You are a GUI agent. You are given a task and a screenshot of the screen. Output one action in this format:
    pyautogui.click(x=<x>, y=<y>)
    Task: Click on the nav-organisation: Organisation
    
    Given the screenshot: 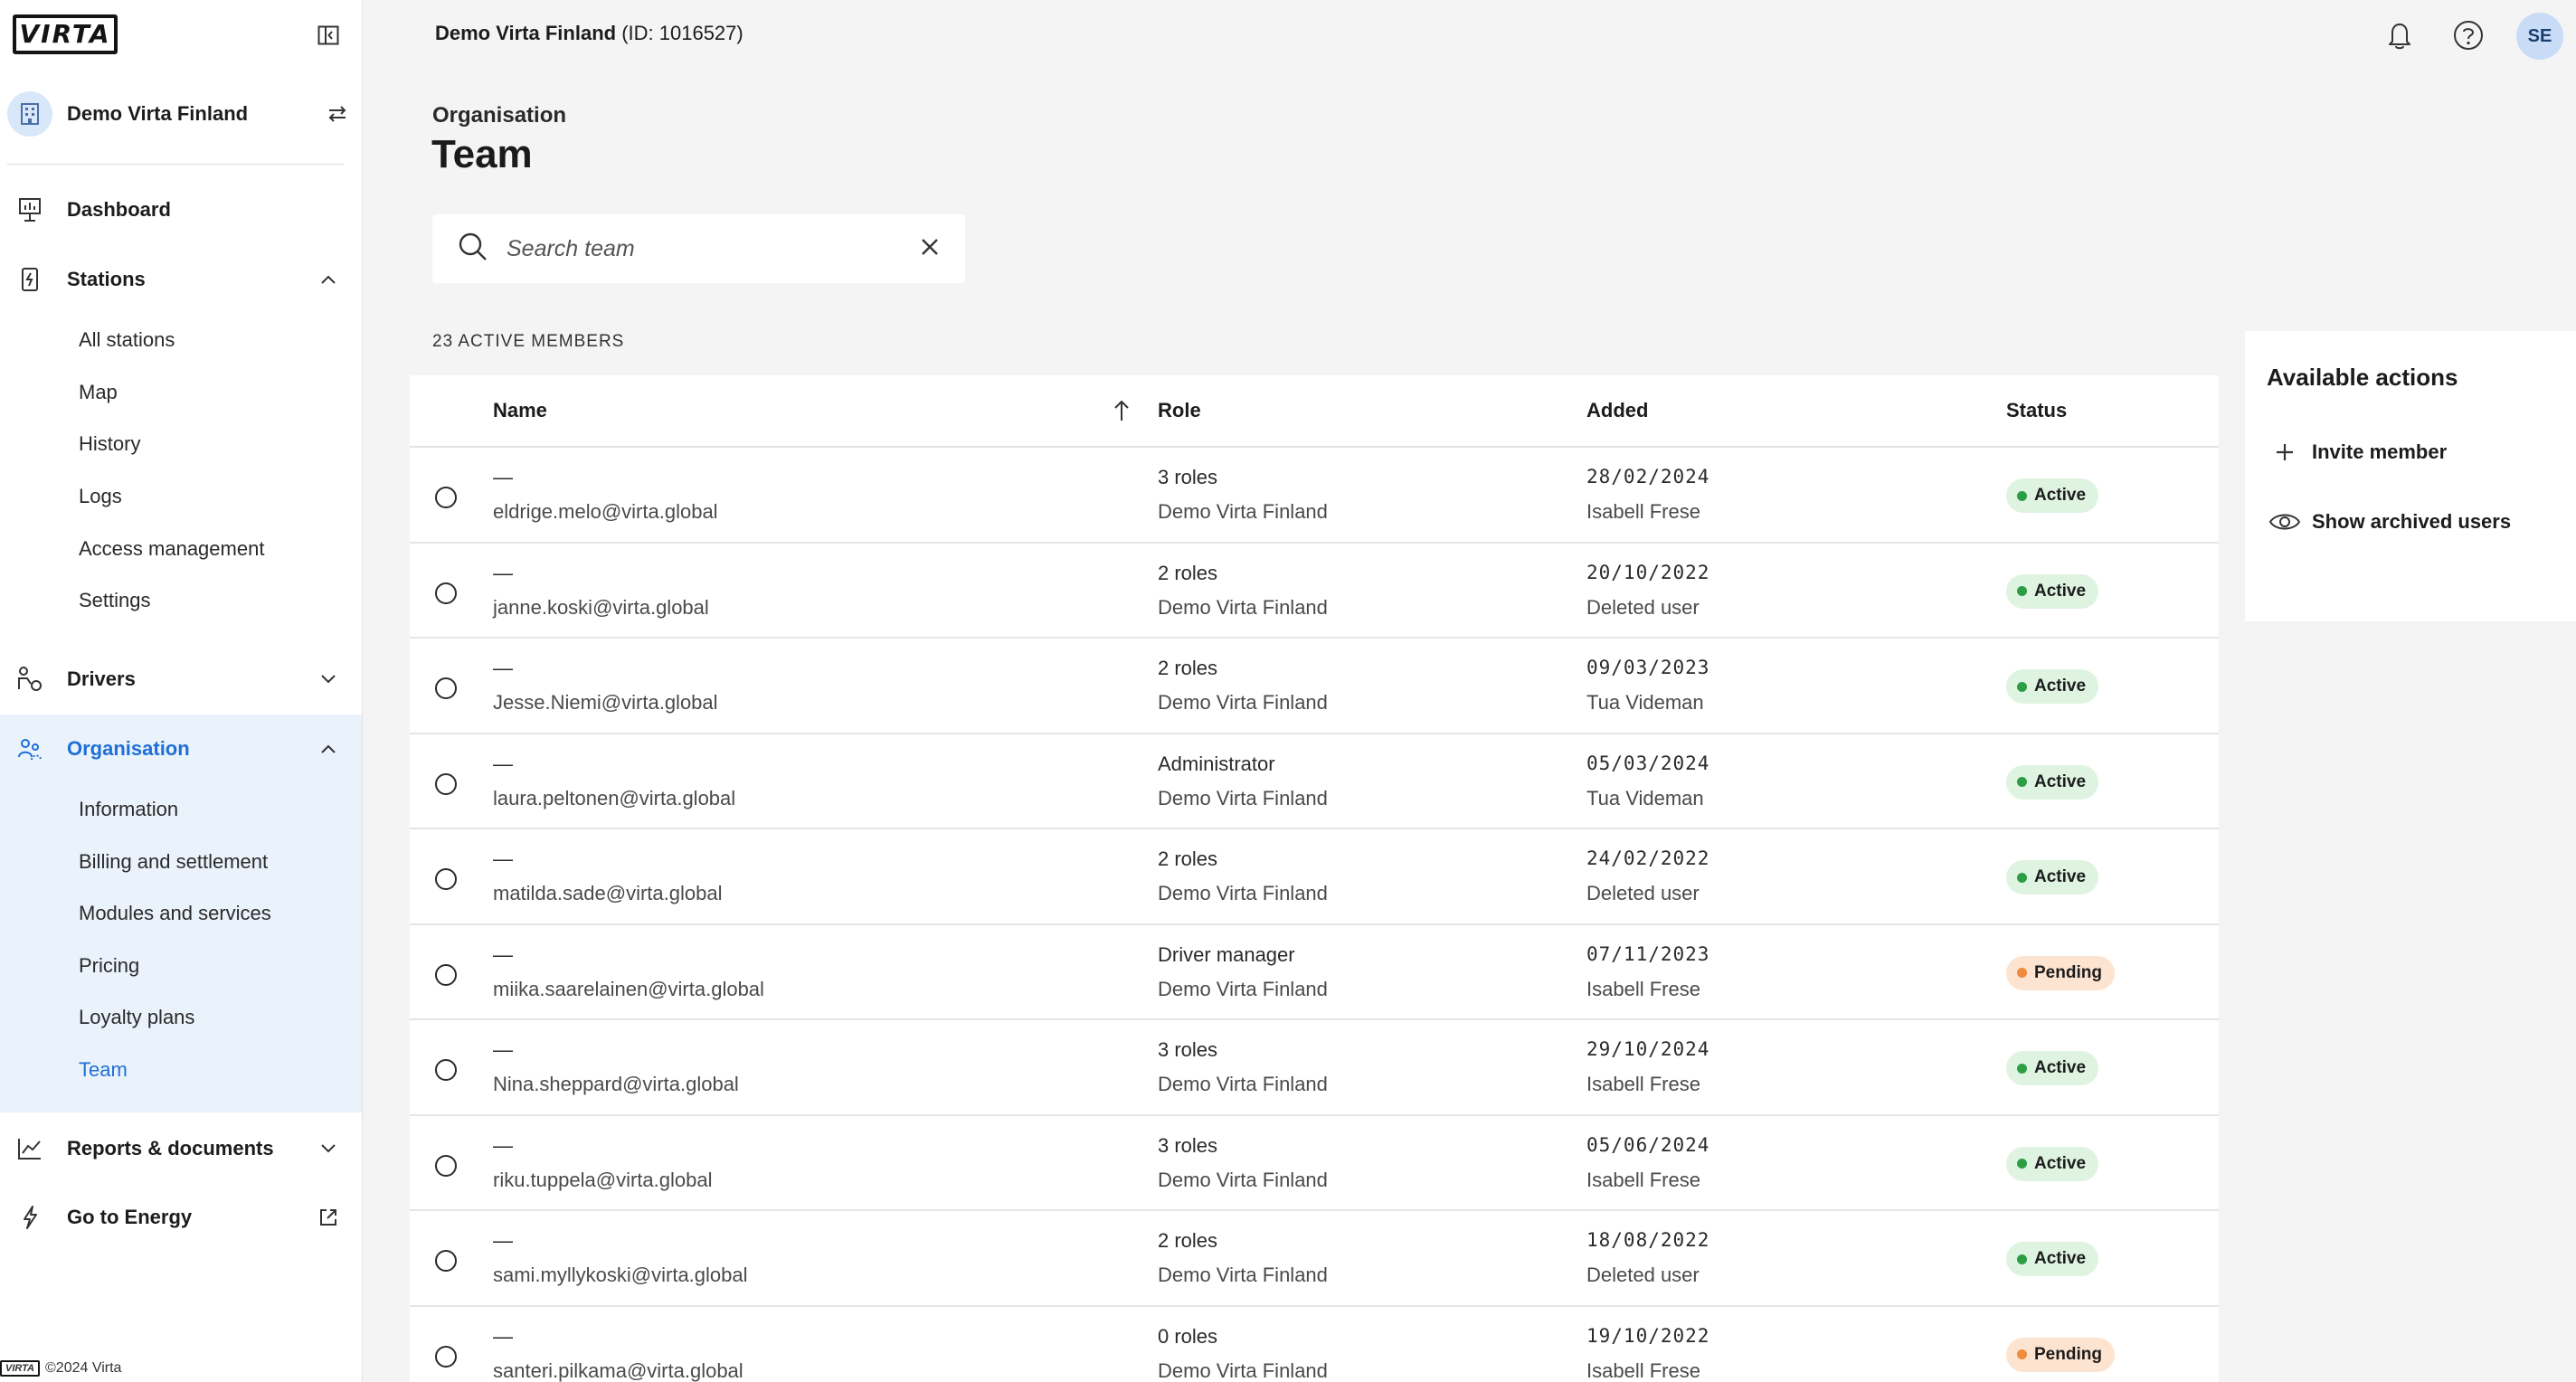 What is the action you would take?
    pyautogui.click(x=181, y=749)
    